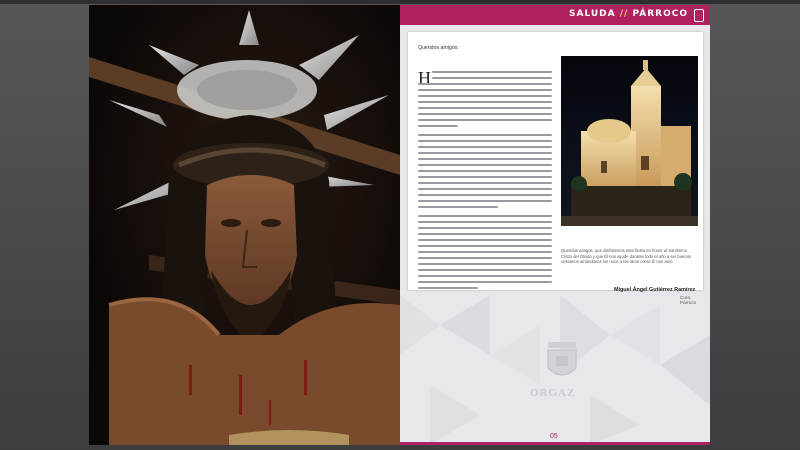  What do you see at coordinates (400, 2) in the screenshot?
I see `viewer-top-bar` at bounding box center [400, 2].